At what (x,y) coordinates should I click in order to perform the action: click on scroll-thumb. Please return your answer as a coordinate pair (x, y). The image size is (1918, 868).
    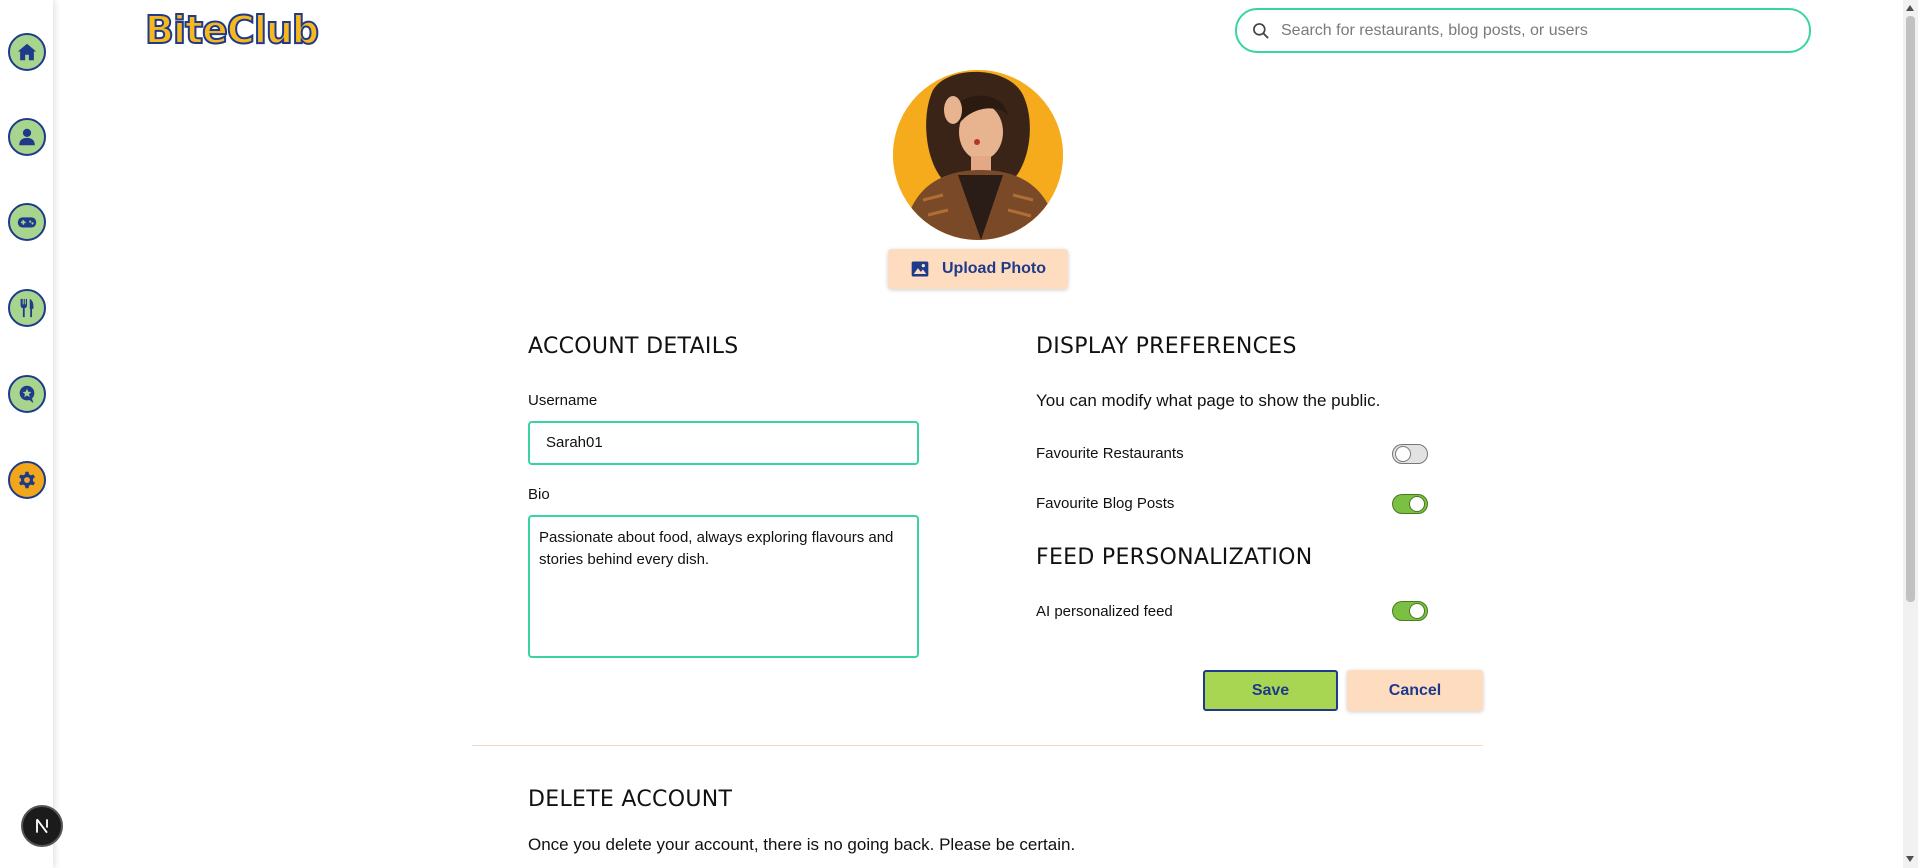
    Looking at the image, I should click on (1910, 309).